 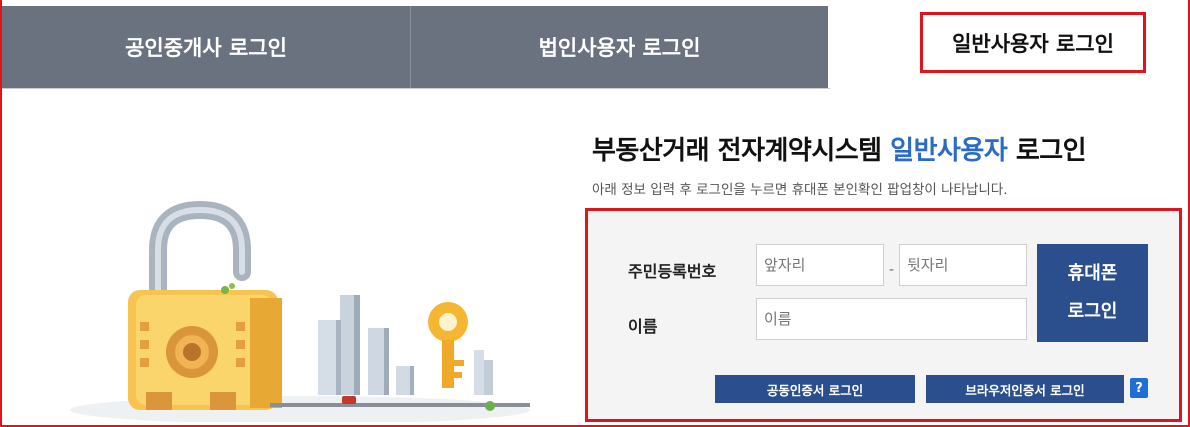 I want to click on tab-individual-label: 일반사용자 로그인, so click(x=1033, y=43).